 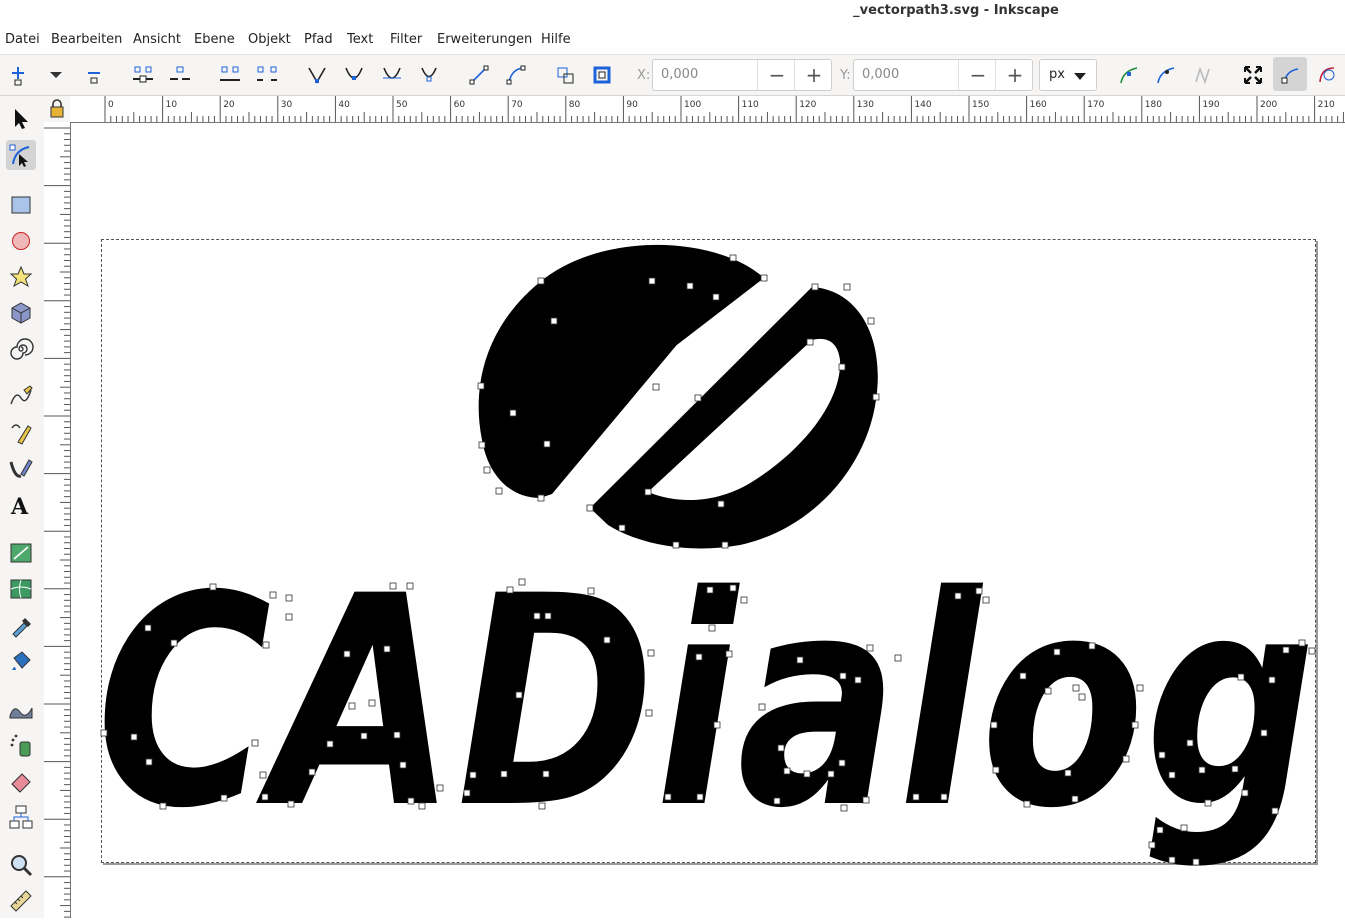 What do you see at coordinates (21, 469) in the screenshot?
I see `calligraphy-tool-icon` at bounding box center [21, 469].